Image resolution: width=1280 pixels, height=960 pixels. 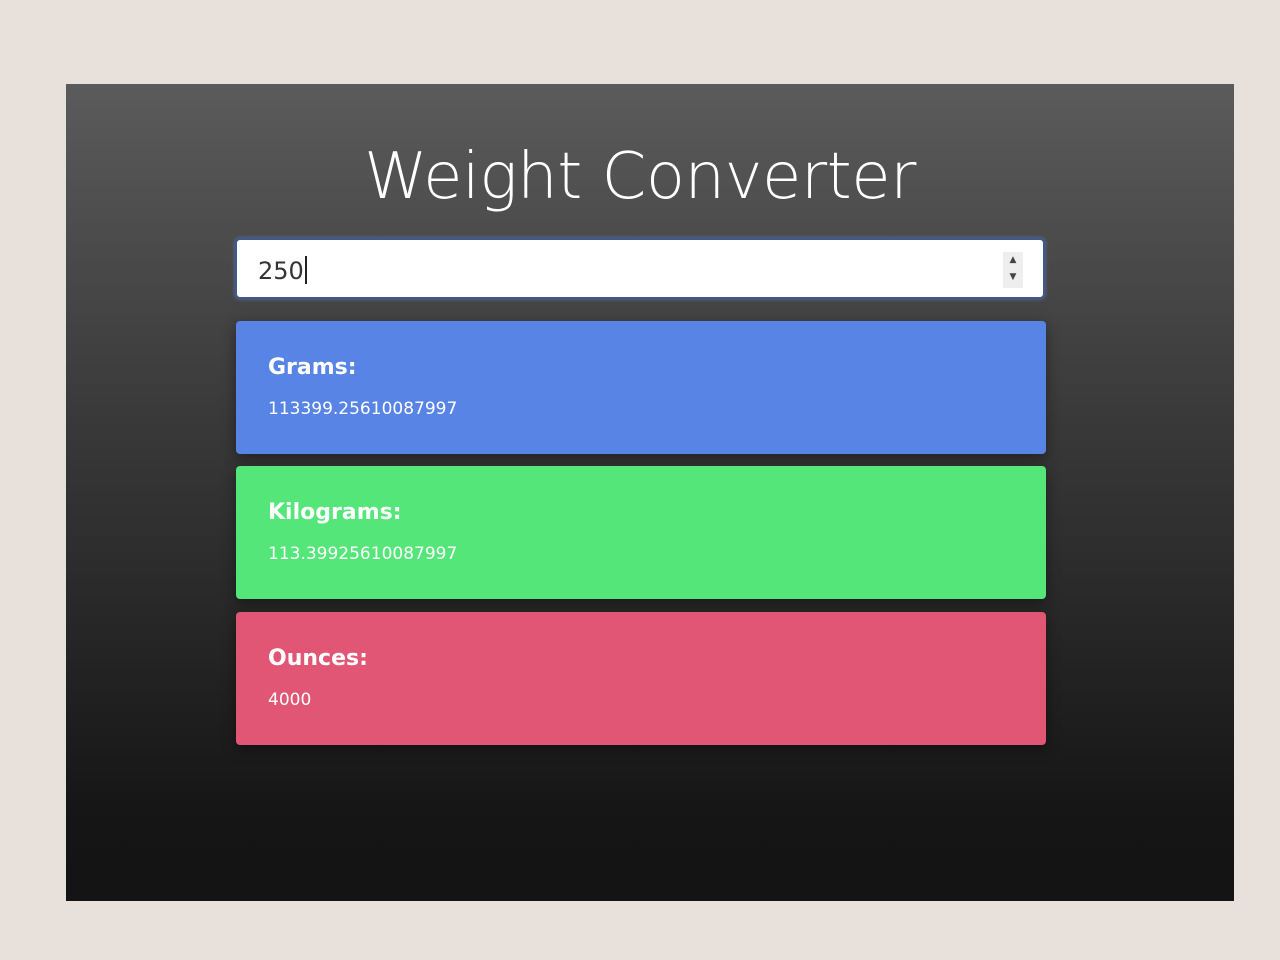 What do you see at coordinates (640, 177) in the screenshot?
I see `page-title: Weight Converter` at bounding box center [640, 177].